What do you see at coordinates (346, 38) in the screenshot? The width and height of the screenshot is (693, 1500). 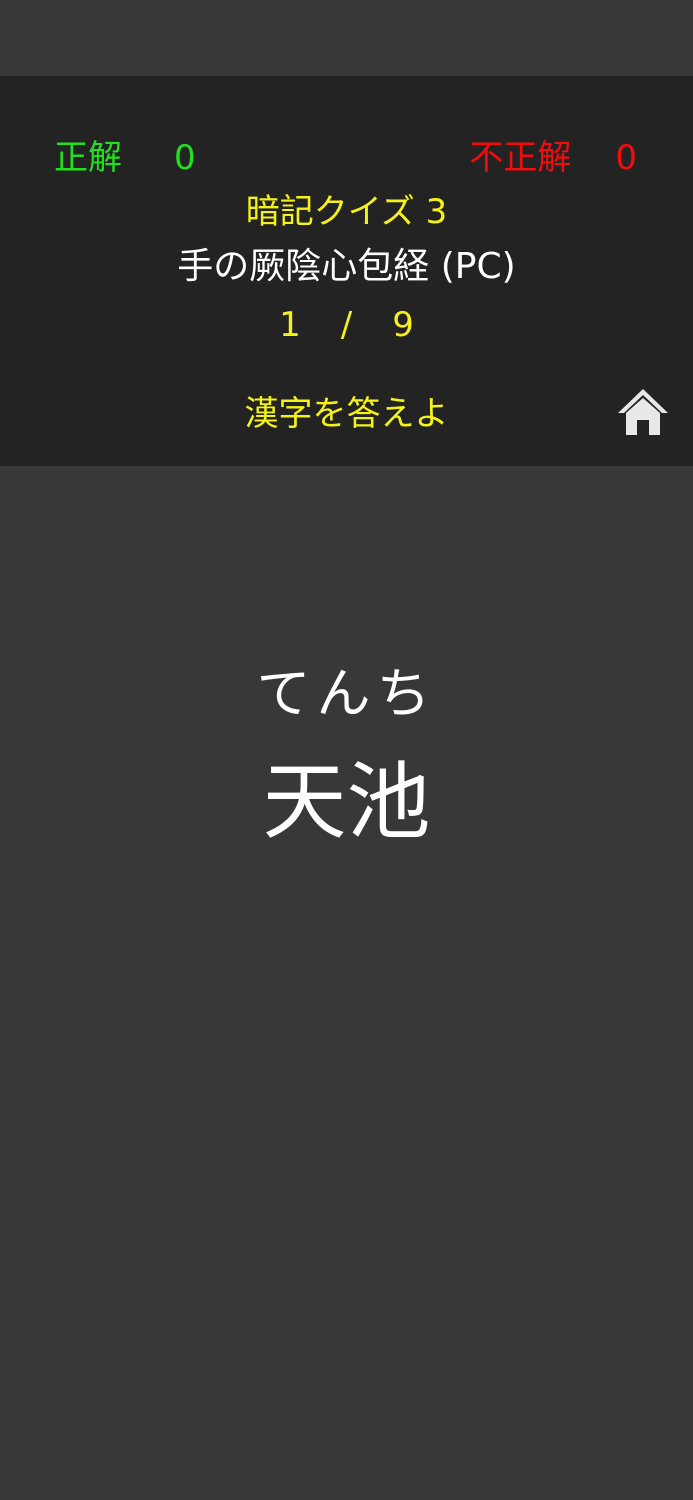 I see `status-bar` at bounding box center [346, 38].